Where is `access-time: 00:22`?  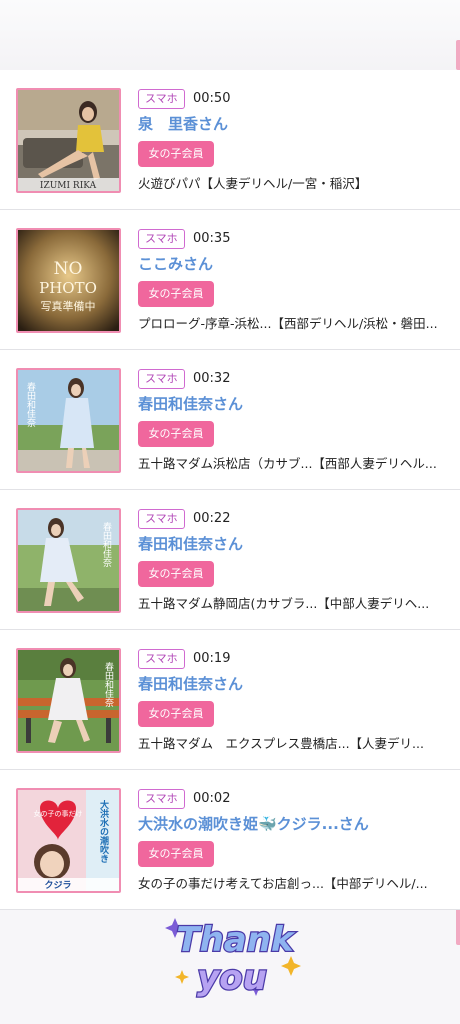
access-time: 00:22 is located at coordinates (212, 518).